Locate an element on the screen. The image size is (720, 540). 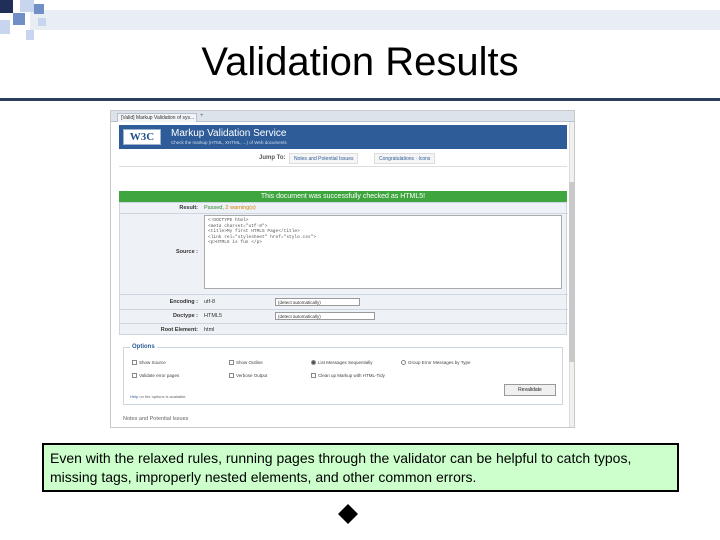
doctype-label: Doctype : is located at coordinates (185, 316).